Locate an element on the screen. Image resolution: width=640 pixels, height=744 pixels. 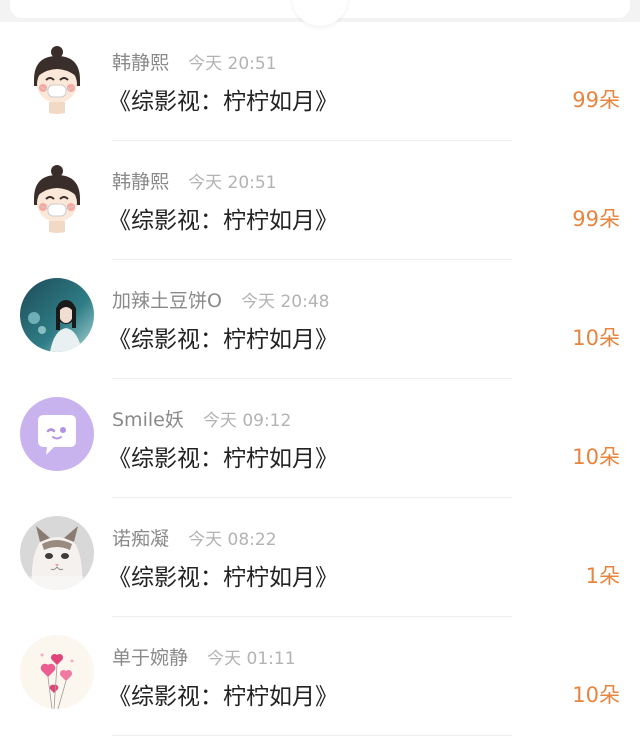
item-meta: 加辣土豆饼O 今天 20:48 is located at coordinates (220, 299).